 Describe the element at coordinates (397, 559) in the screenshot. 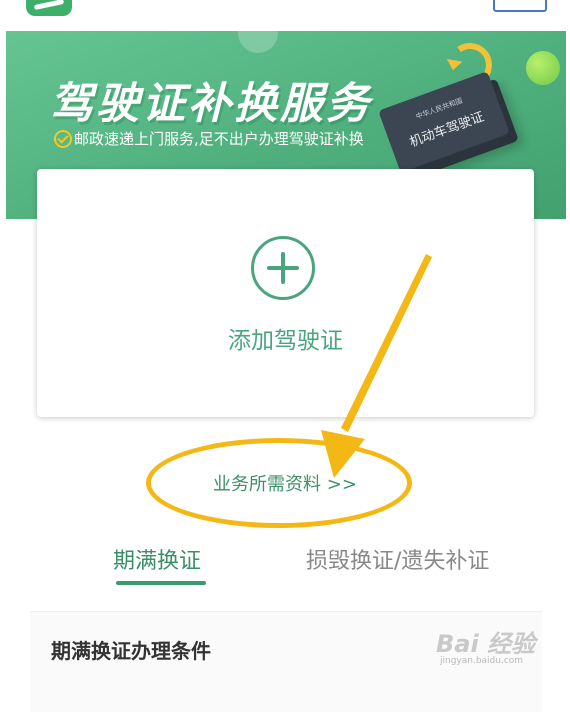

I see `tab-damage-loss: 损毁换证/遗失补证` at that location.